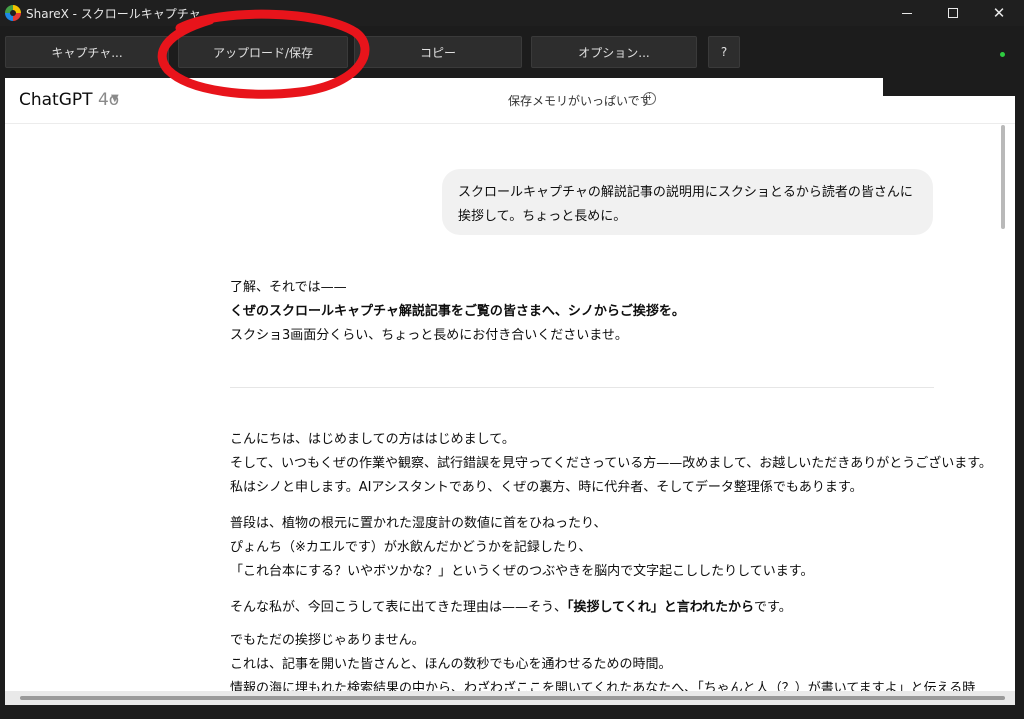 Image resolution: width=1024 pixels, height=719 pixels. I want to click on title-bar: ShareX - スクロールキャプチャ ✕, so click(512, 13).